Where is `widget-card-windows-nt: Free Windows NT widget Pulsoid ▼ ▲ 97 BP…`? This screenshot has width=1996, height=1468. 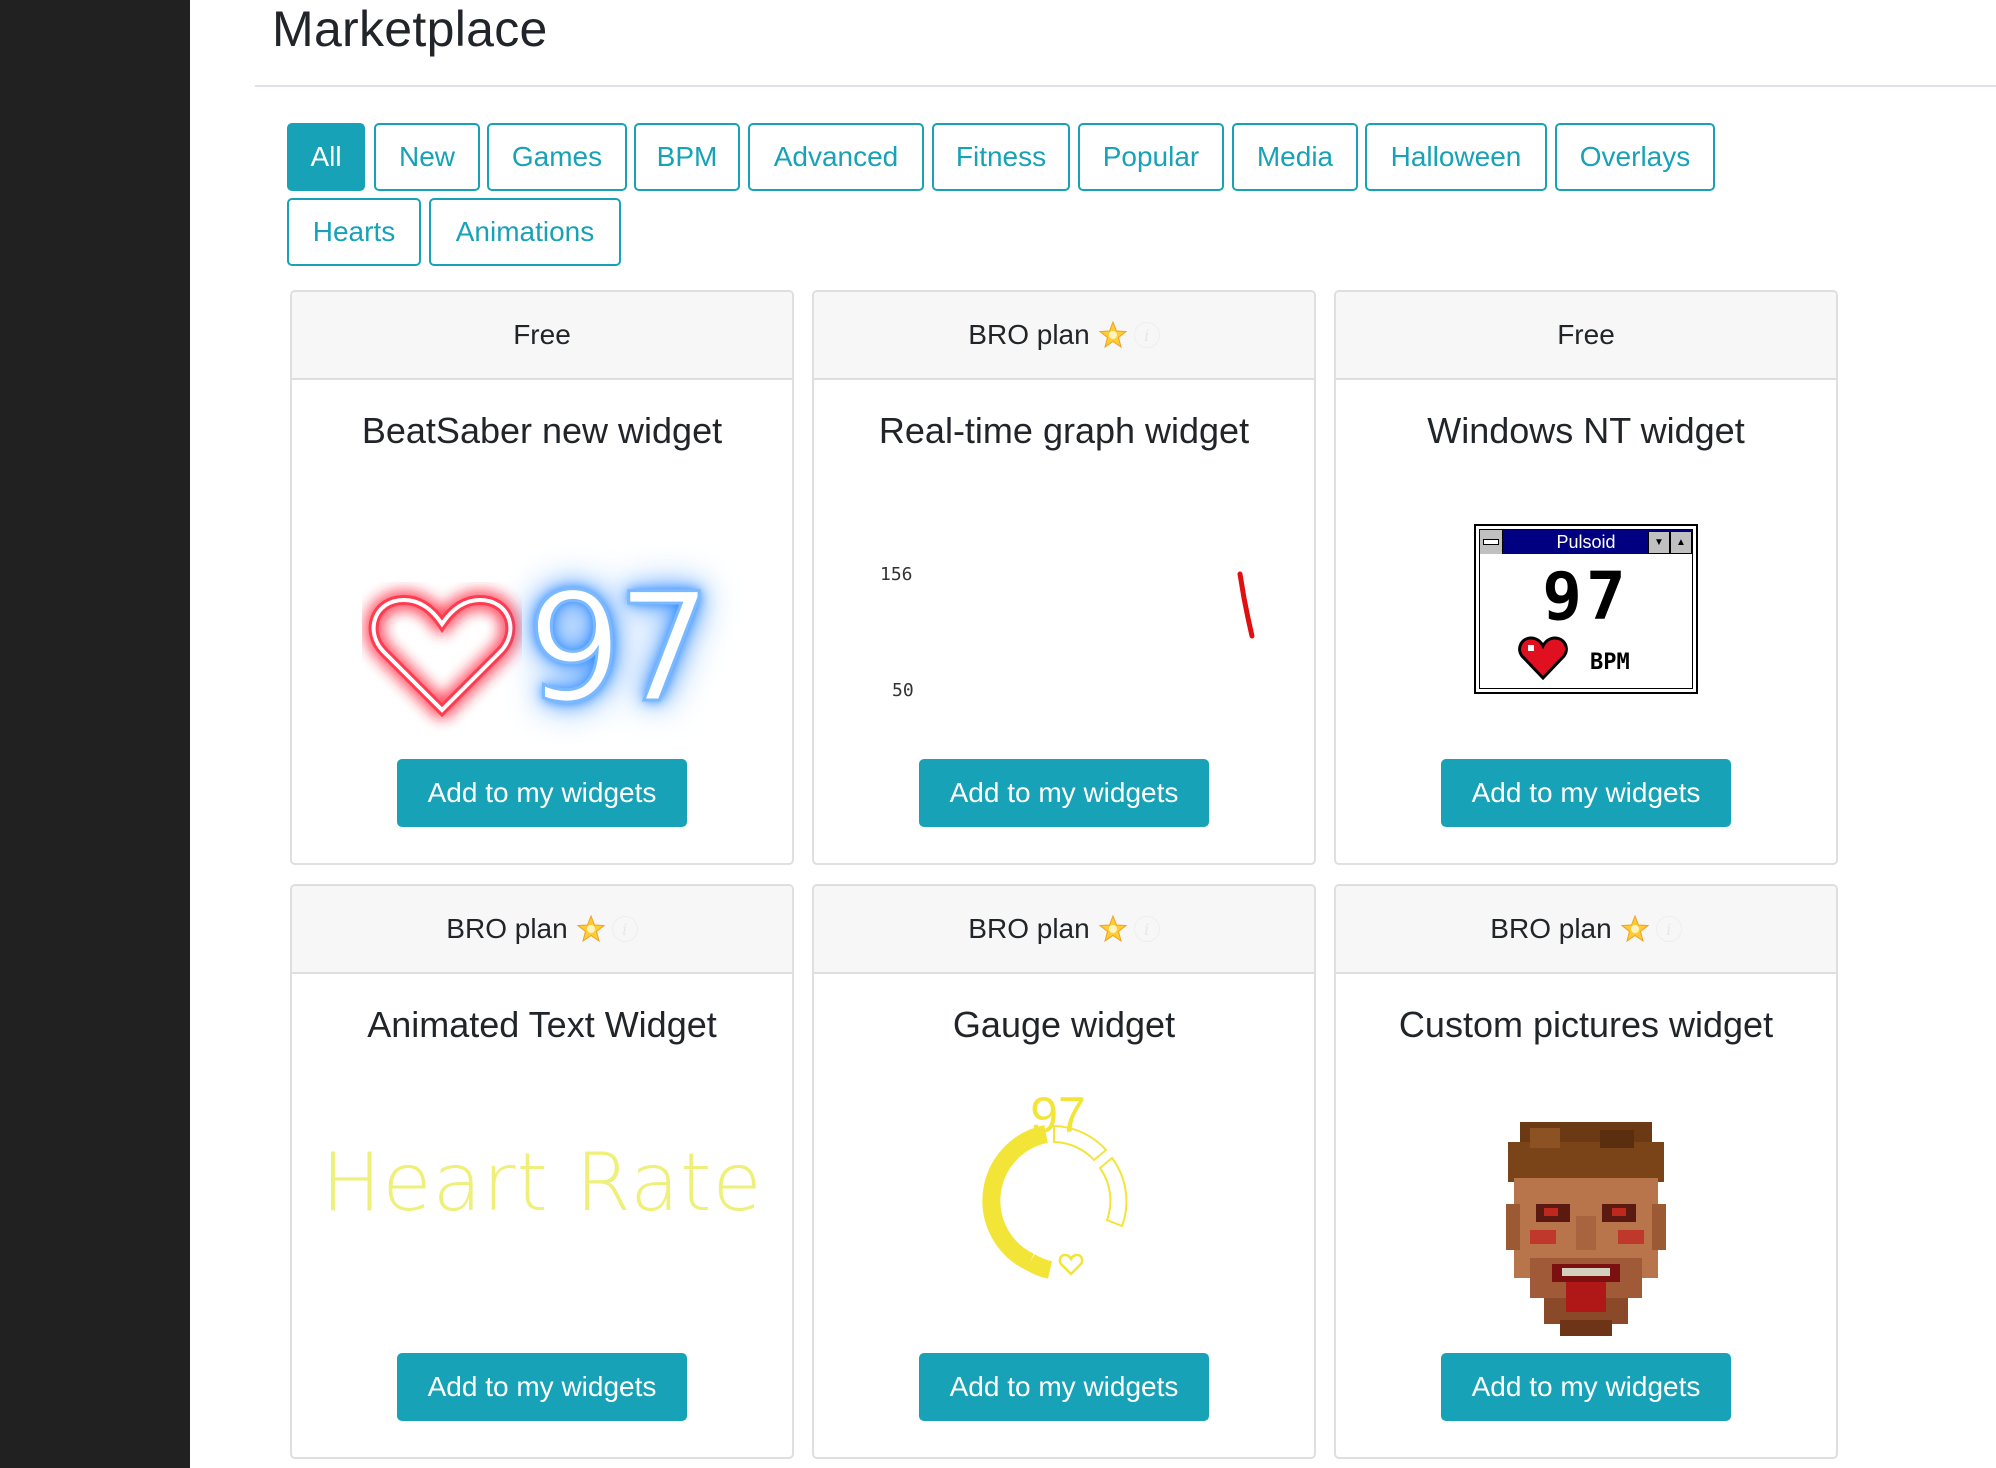
widget-card-windows-nt: Free Windows NT widget Pulsoid ▼ ▲ 97 BP… is located at coordinates (1586, 577).